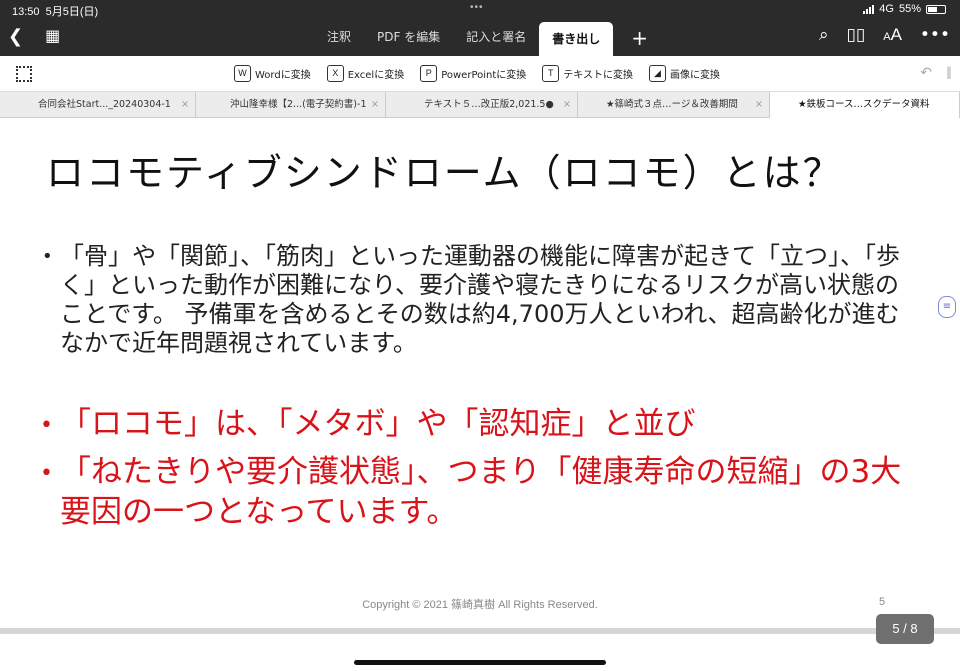 This screenshot has height=671, width=960. What do you see at coordinates (856, 35) in the screenshot?
I see `book-icon: ▯▯` at bounding box center [856, 35].